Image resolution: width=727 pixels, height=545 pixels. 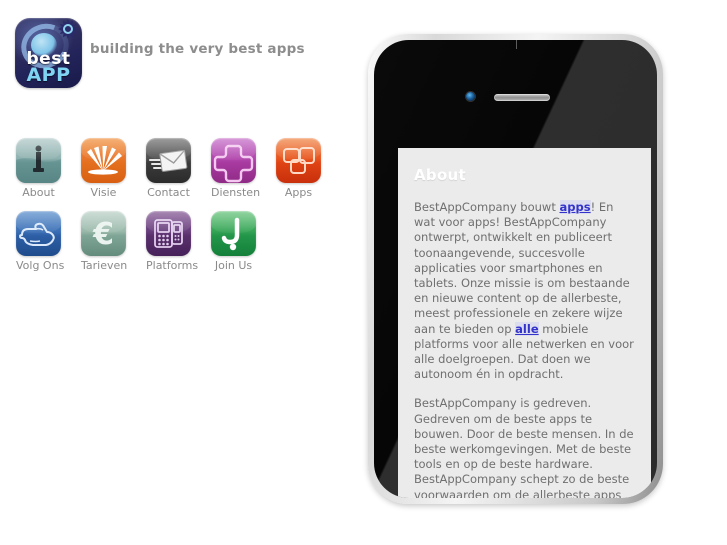 What do you see at coordinates (233, 160) in the screenshot?
I see `plus-cross-icon` at bounding box center [233, 160].